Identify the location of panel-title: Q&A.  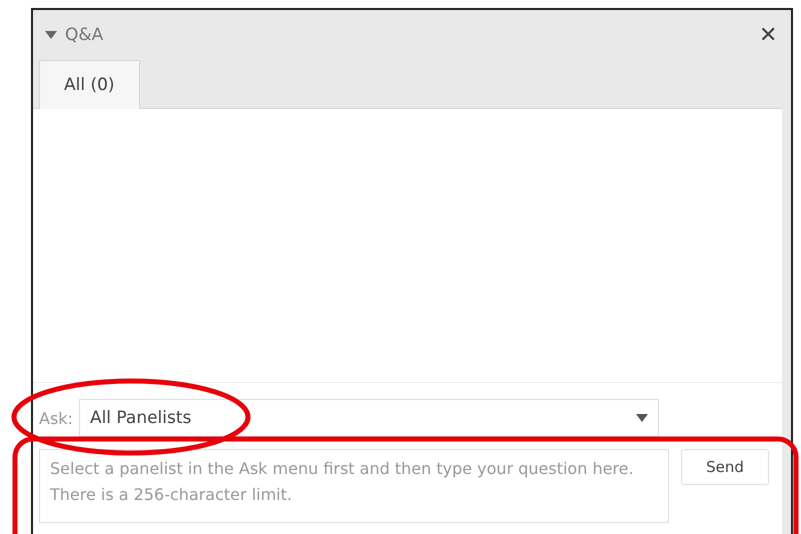
(84, 35).